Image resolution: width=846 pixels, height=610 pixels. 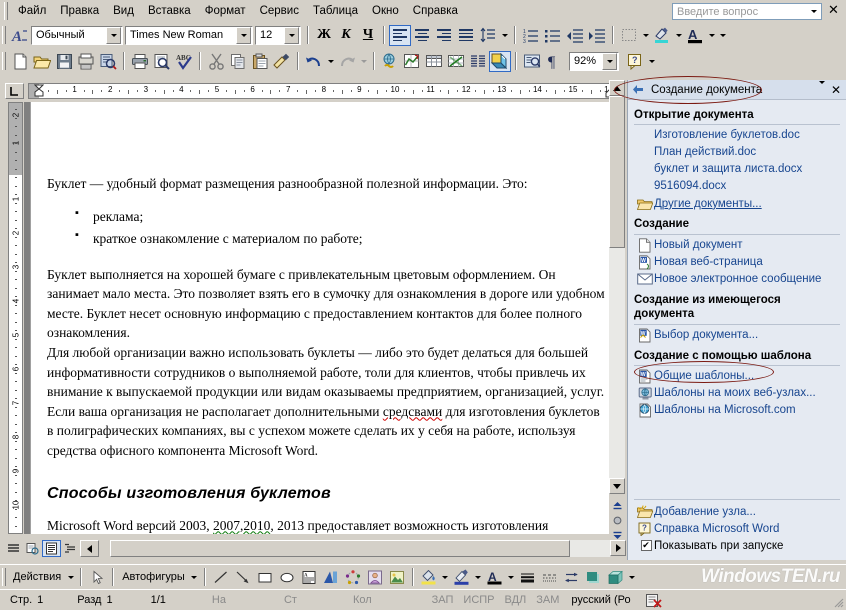 I want to click on increase-indent-button, so click(x=597, y=35).